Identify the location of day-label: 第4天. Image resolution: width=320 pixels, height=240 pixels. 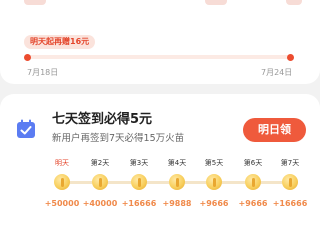
(177, 163).